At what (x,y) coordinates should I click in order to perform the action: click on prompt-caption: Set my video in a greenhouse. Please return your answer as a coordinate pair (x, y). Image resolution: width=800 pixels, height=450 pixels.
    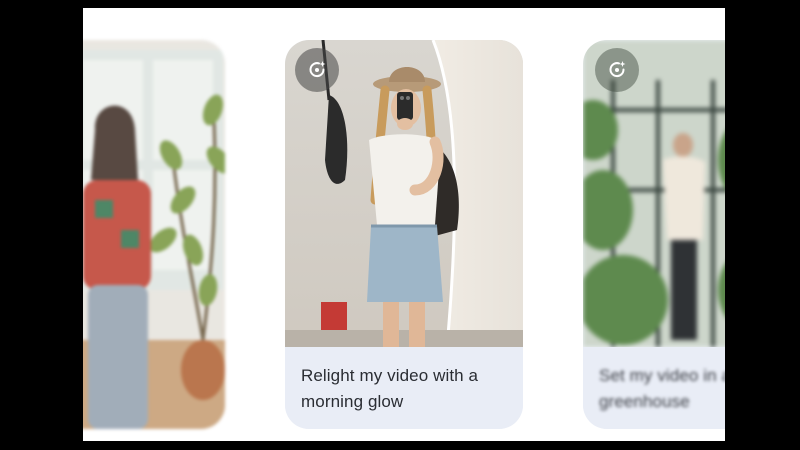
    Looking at the image, I should click on (662, 388).